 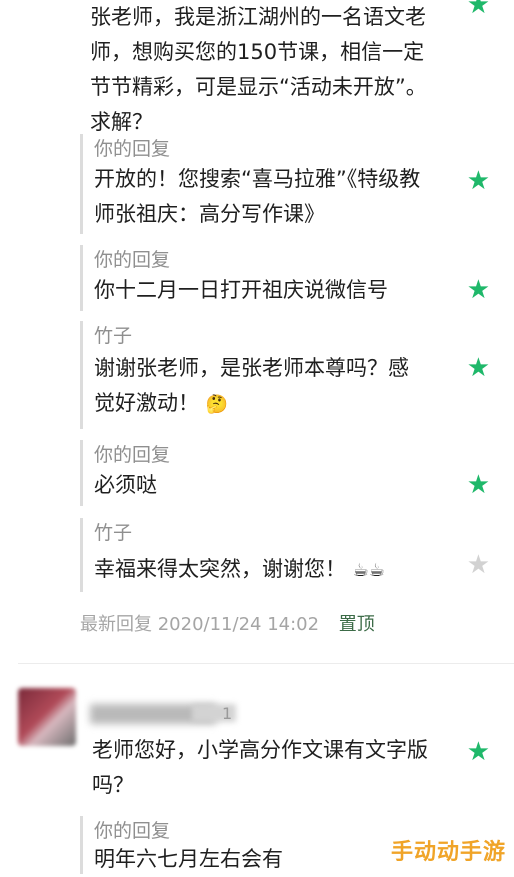 What do you see at coordinates (266, 663) in the screenshot?
I see `divider` at bounding box center [266, 663].